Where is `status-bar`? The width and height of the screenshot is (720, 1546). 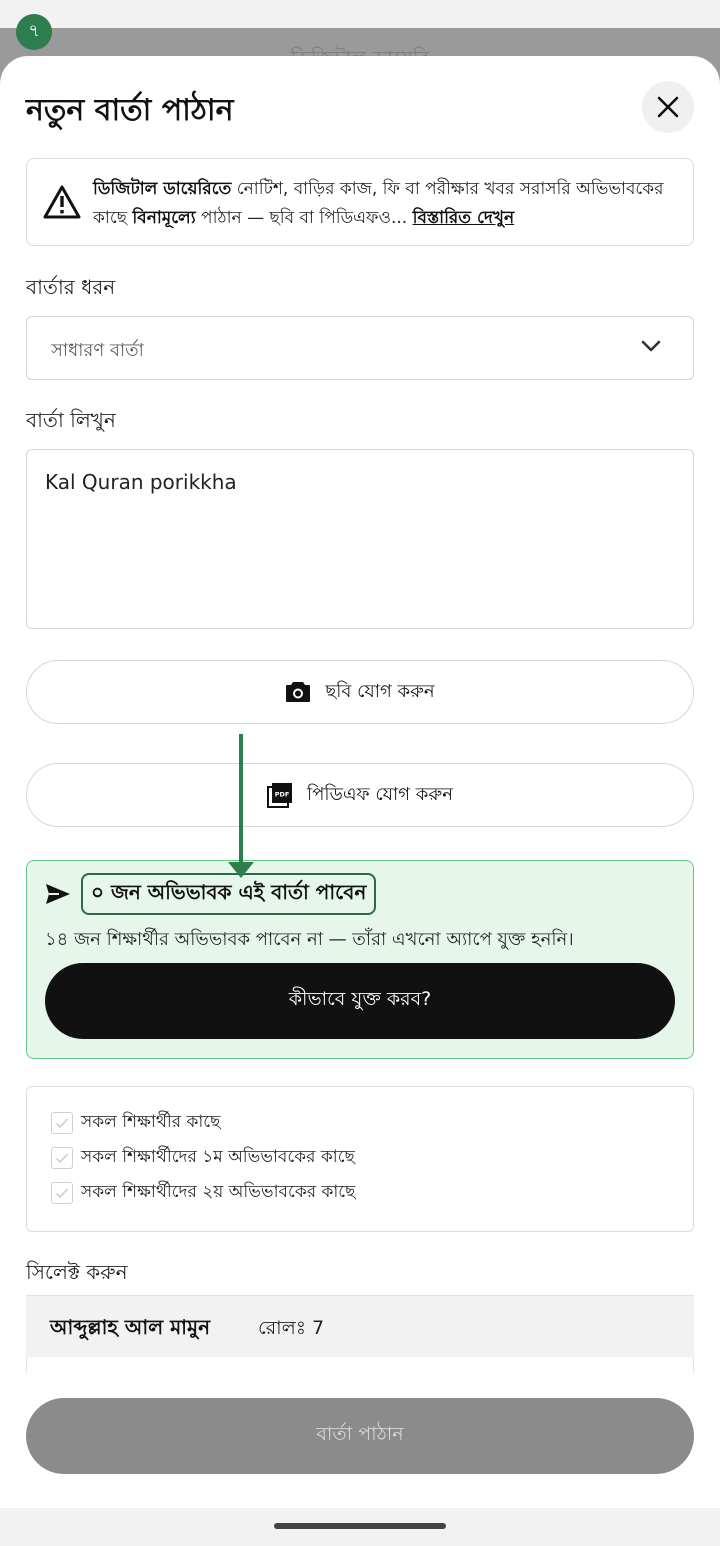 status-bar is located at coordinates (360, 14).